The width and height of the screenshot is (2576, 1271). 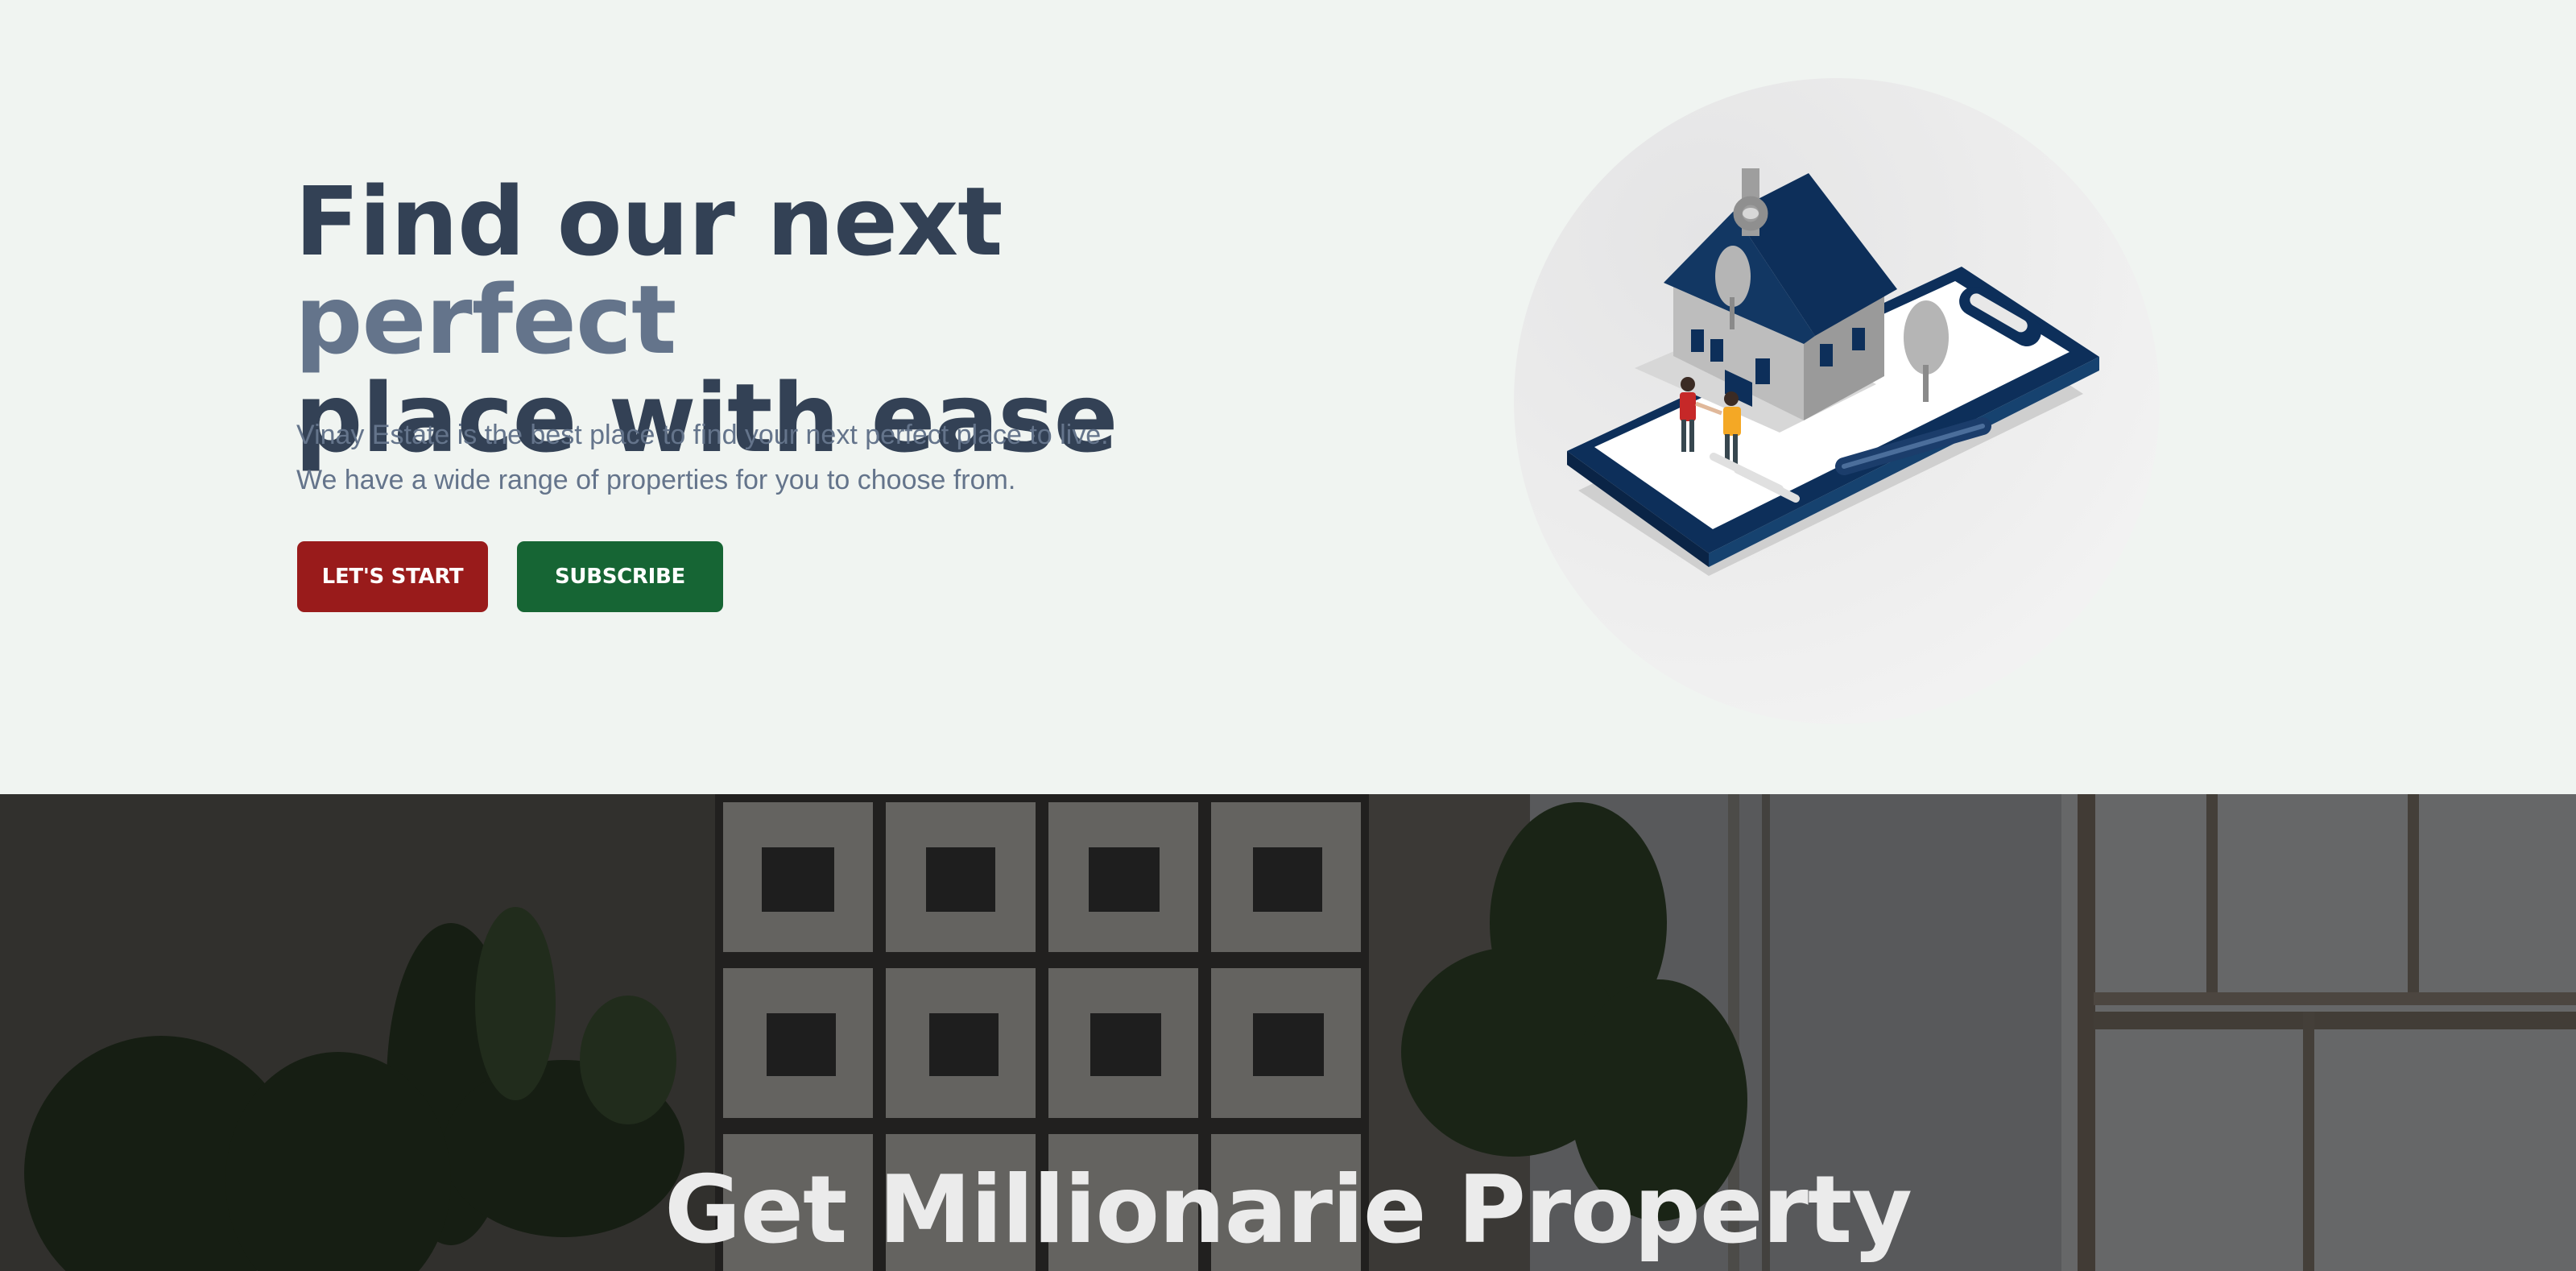 I want to click on house-on-clipboard-illustration, so click(x=1833, y=372).